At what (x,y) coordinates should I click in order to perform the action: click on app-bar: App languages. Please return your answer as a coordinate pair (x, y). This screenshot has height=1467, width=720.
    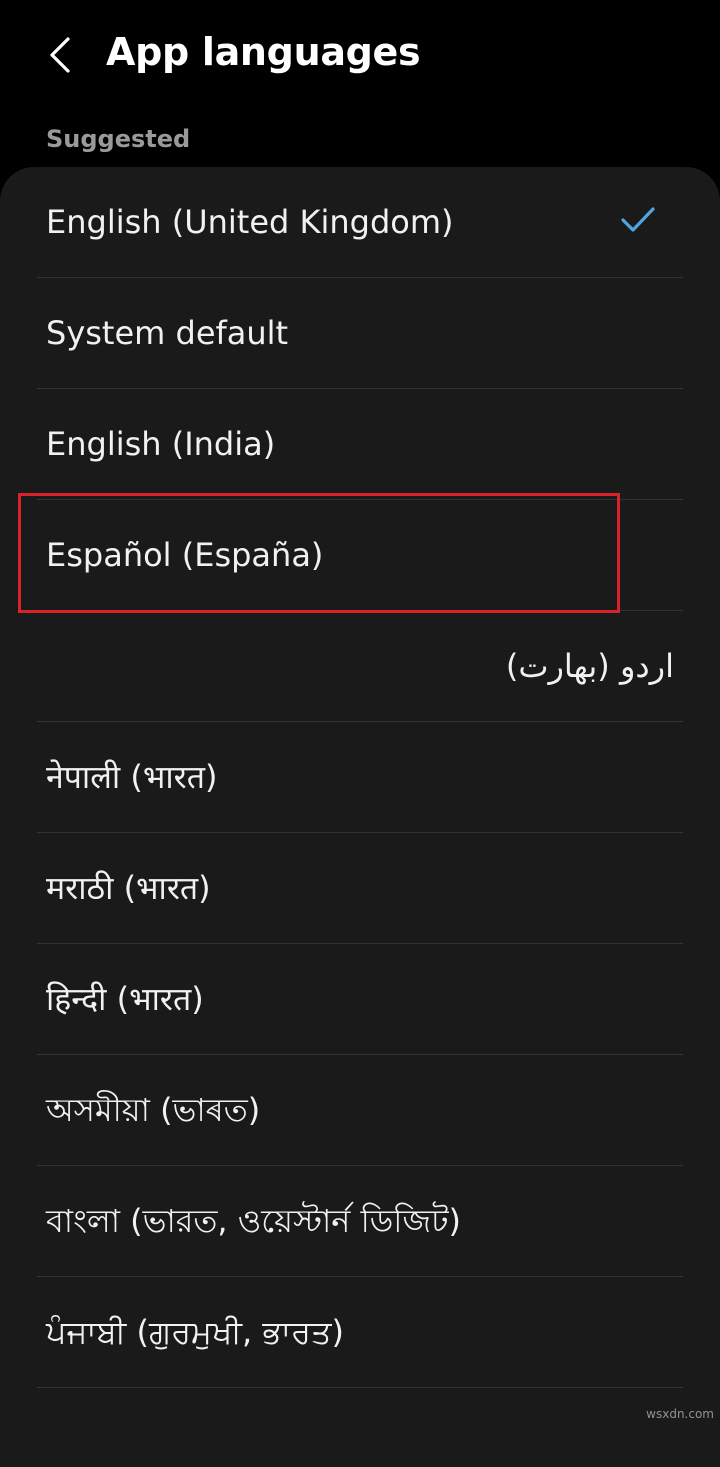
    Looking at the image, I should click on (360, 57).